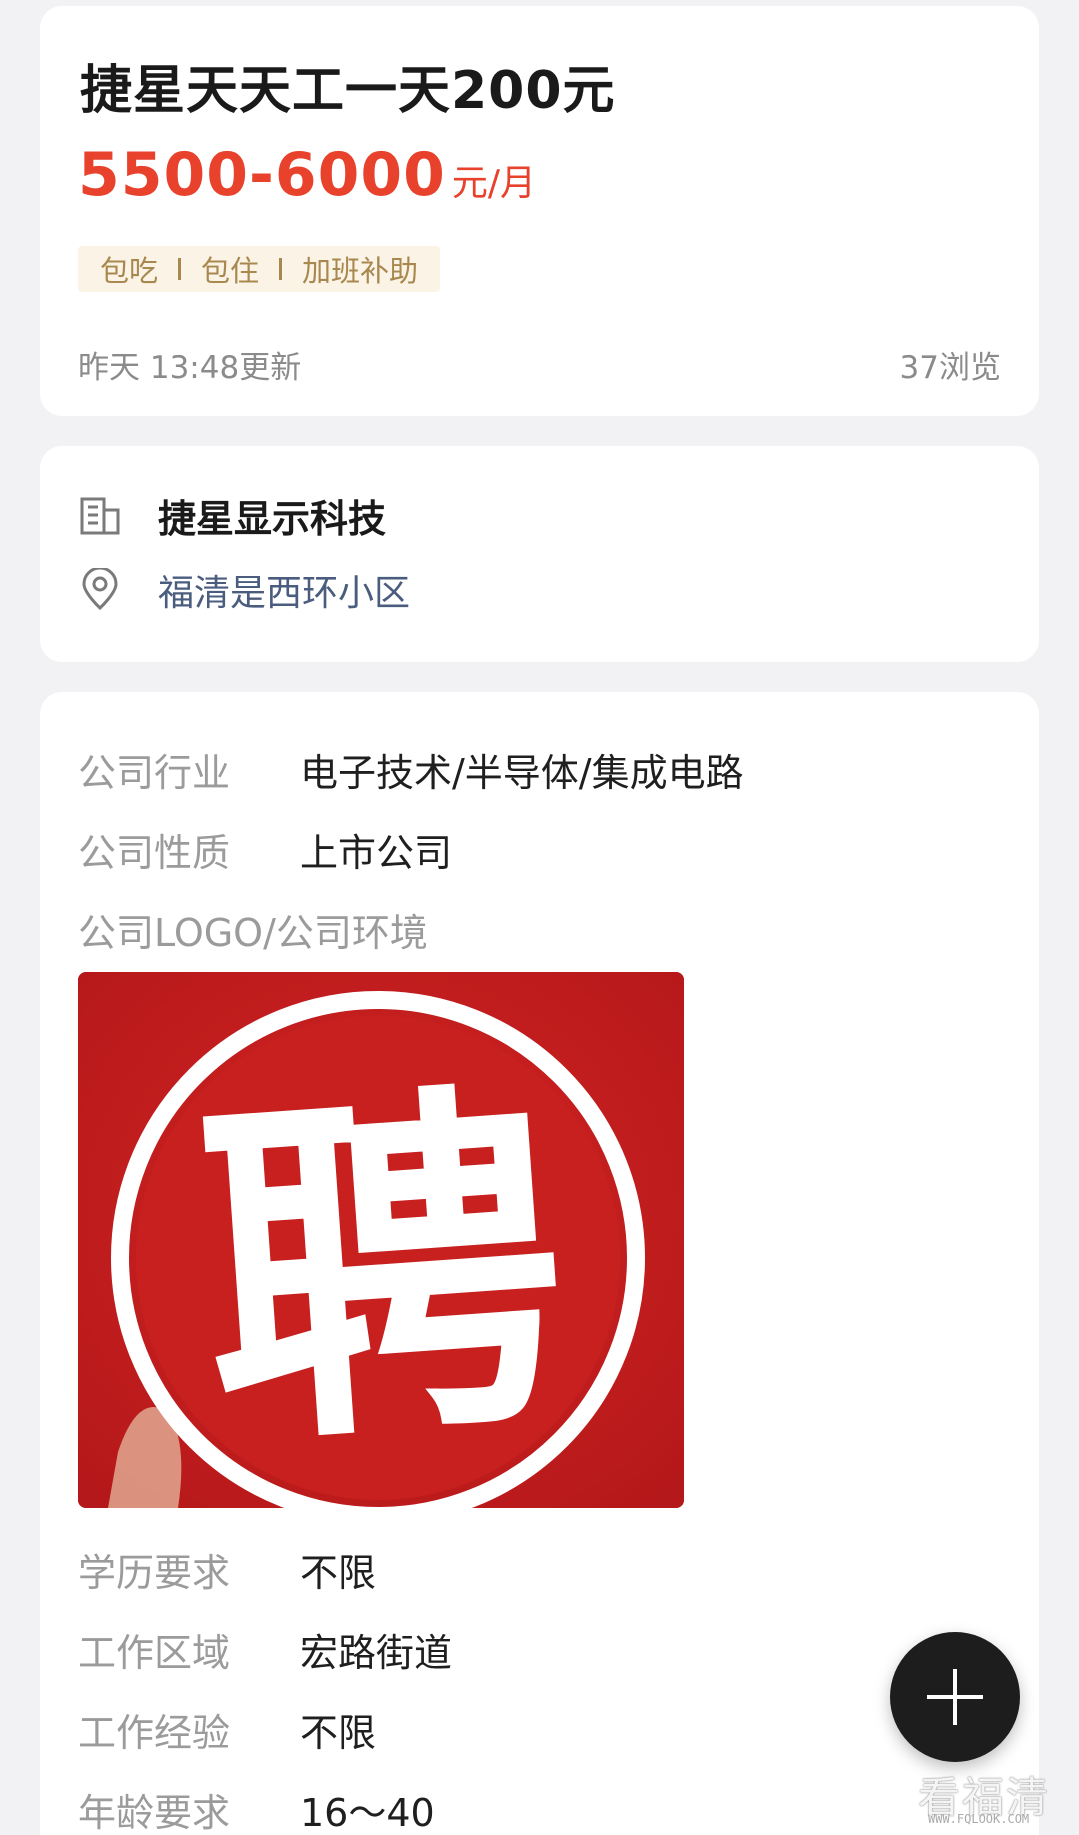  I want to click on info-value: 电子技术/半导体/集成电路, so click(522, 773).